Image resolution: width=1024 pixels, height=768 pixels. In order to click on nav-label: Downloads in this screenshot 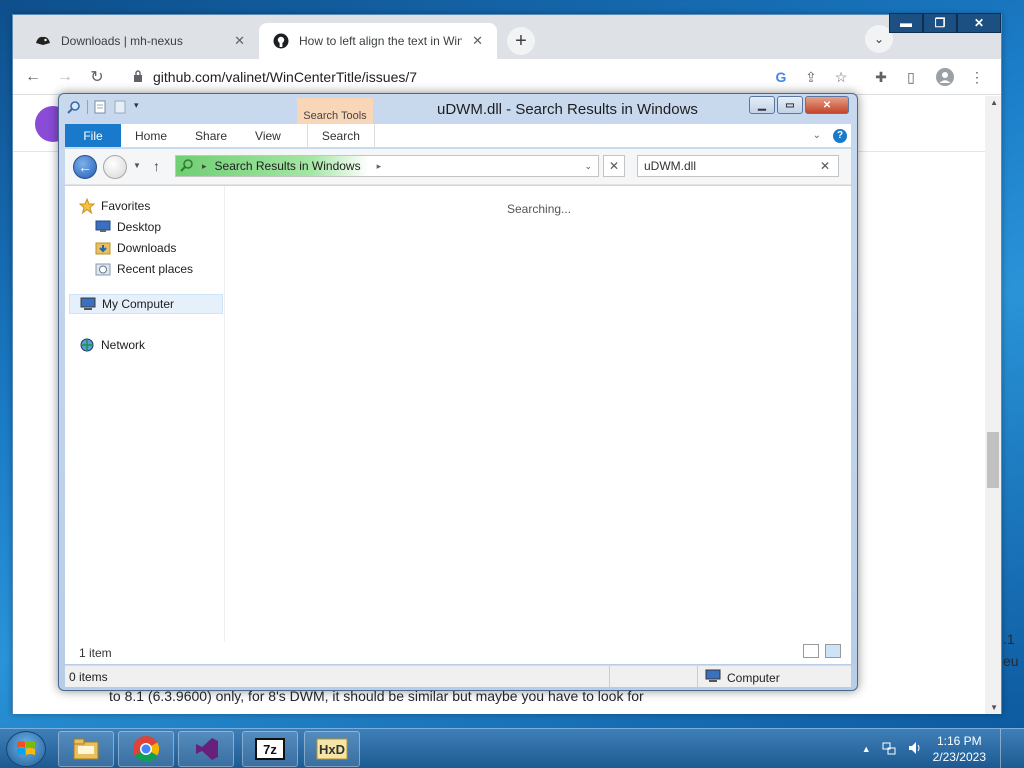, I will do `click(147, 248)`.